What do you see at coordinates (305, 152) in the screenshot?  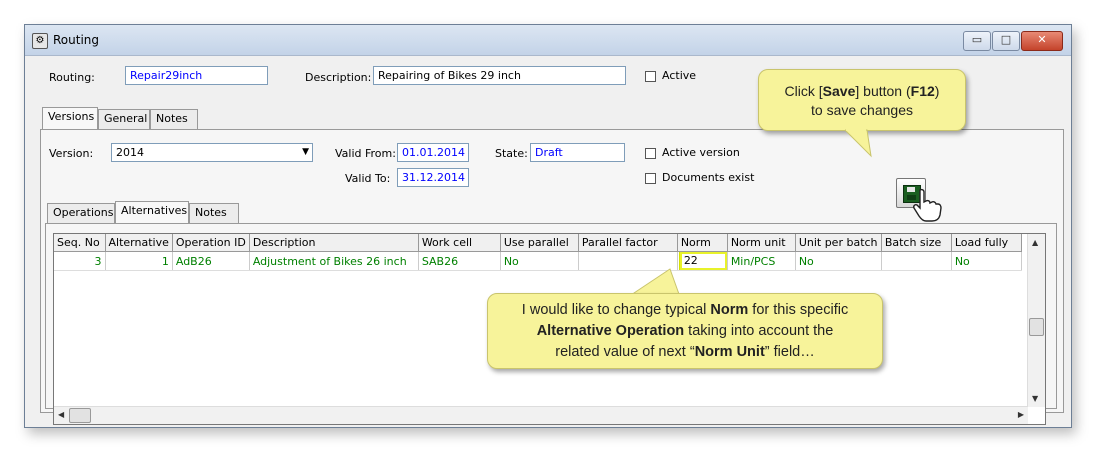 I see `chevron-down-icon: ▼` at bounding box center [305, 152].